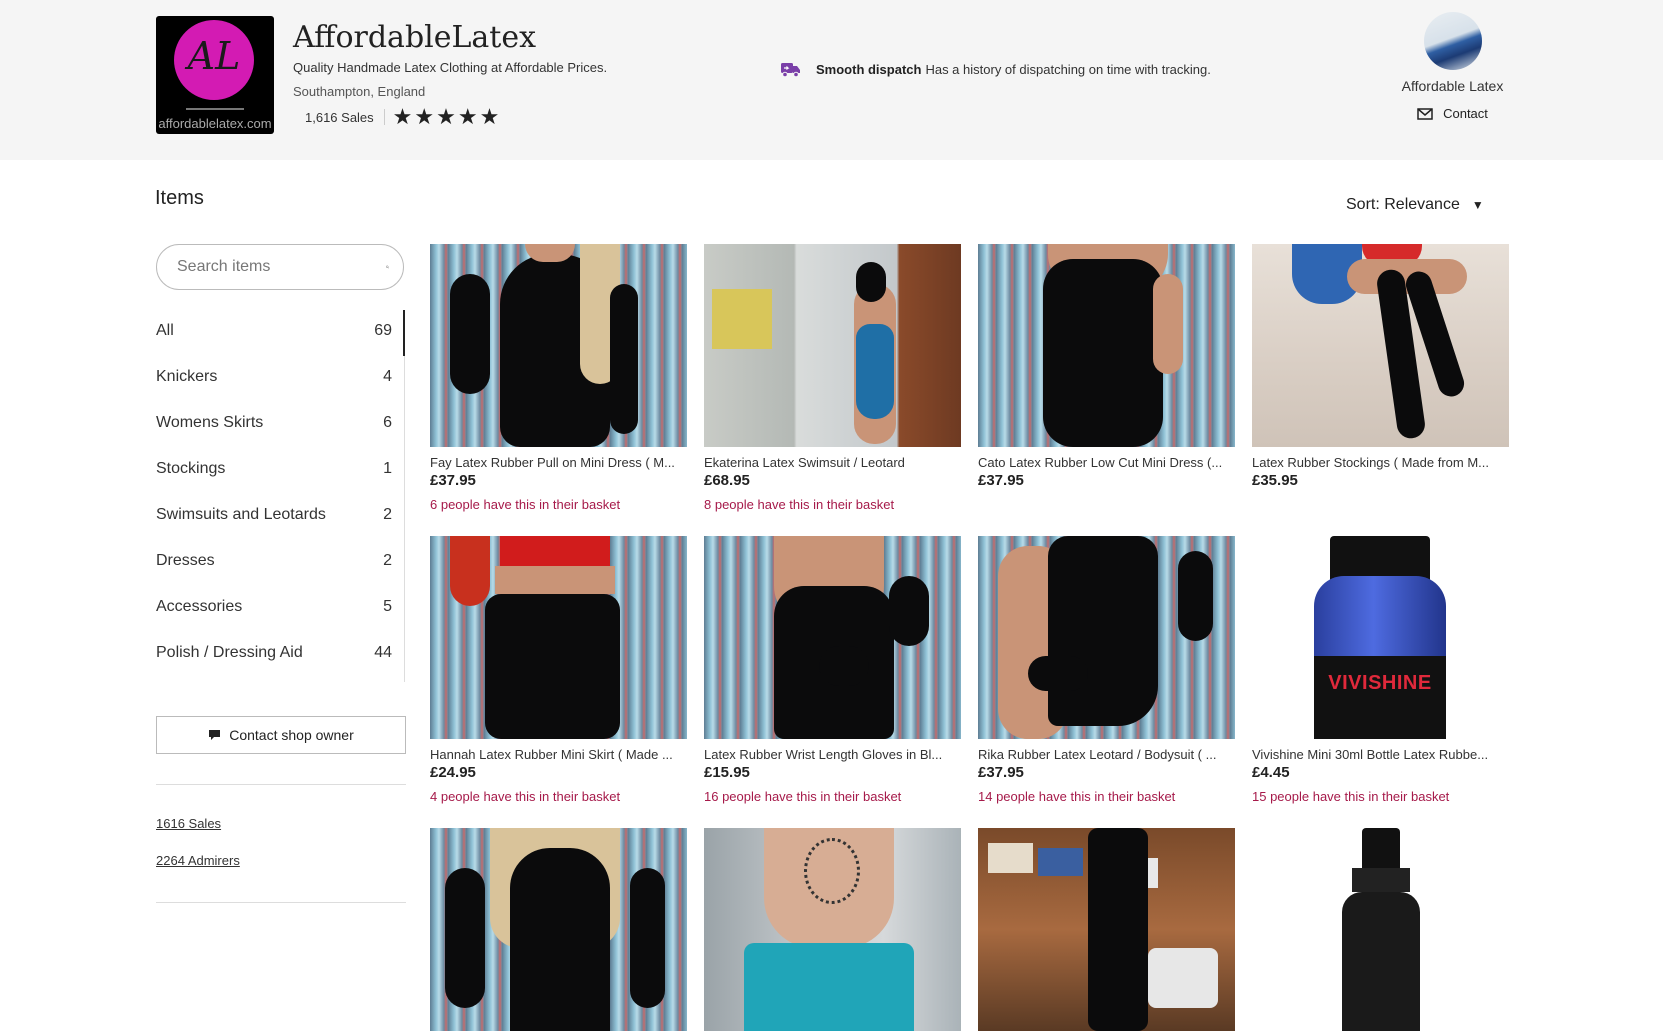  I want to click on listing-title: Ekaterina Latex Swimsuit / Leotard, so click(832, 462).